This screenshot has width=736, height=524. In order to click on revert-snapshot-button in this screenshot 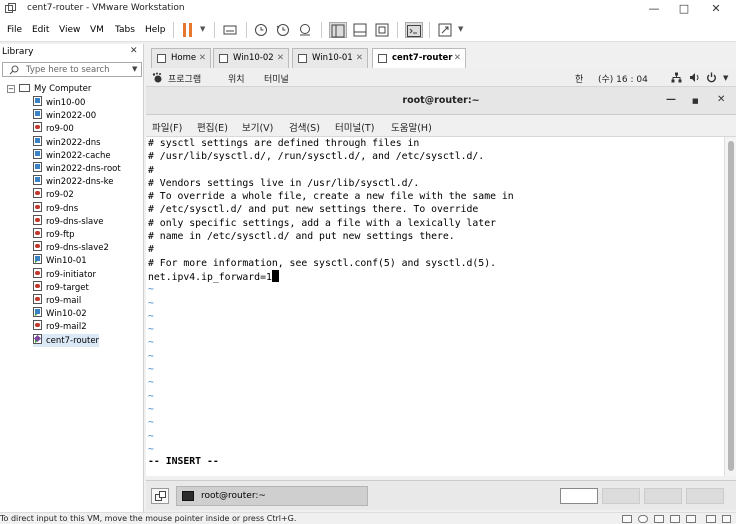, I will do `click(284, 30)`.